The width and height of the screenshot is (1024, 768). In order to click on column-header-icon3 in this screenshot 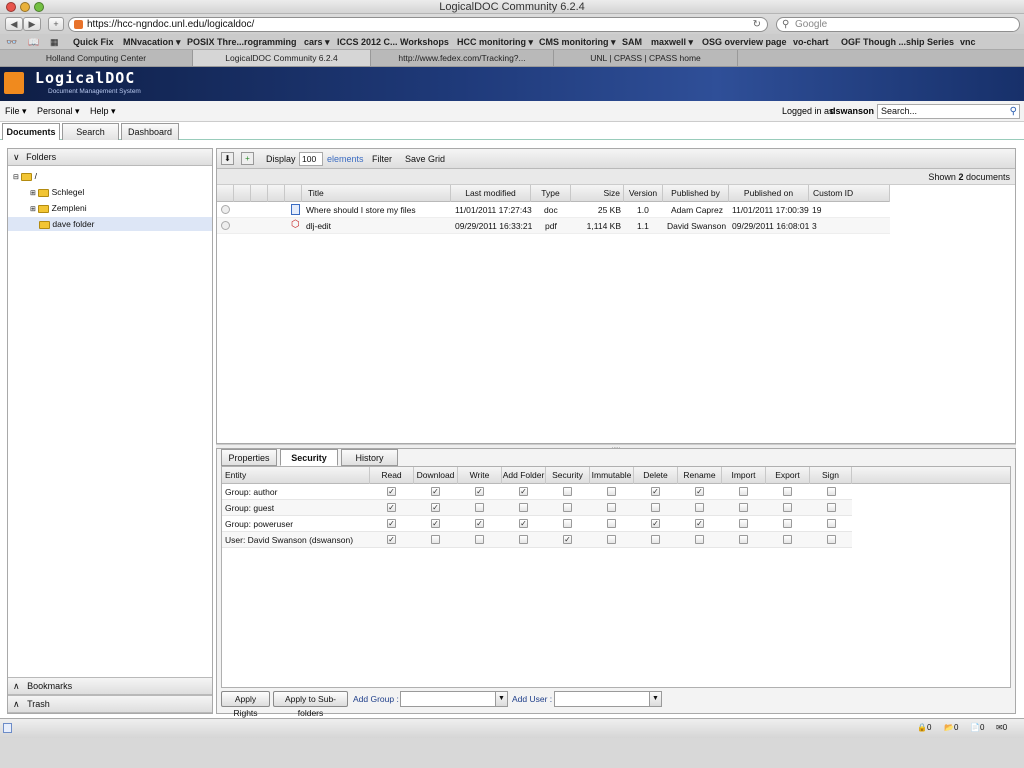, I will do `click(259, 193)`.